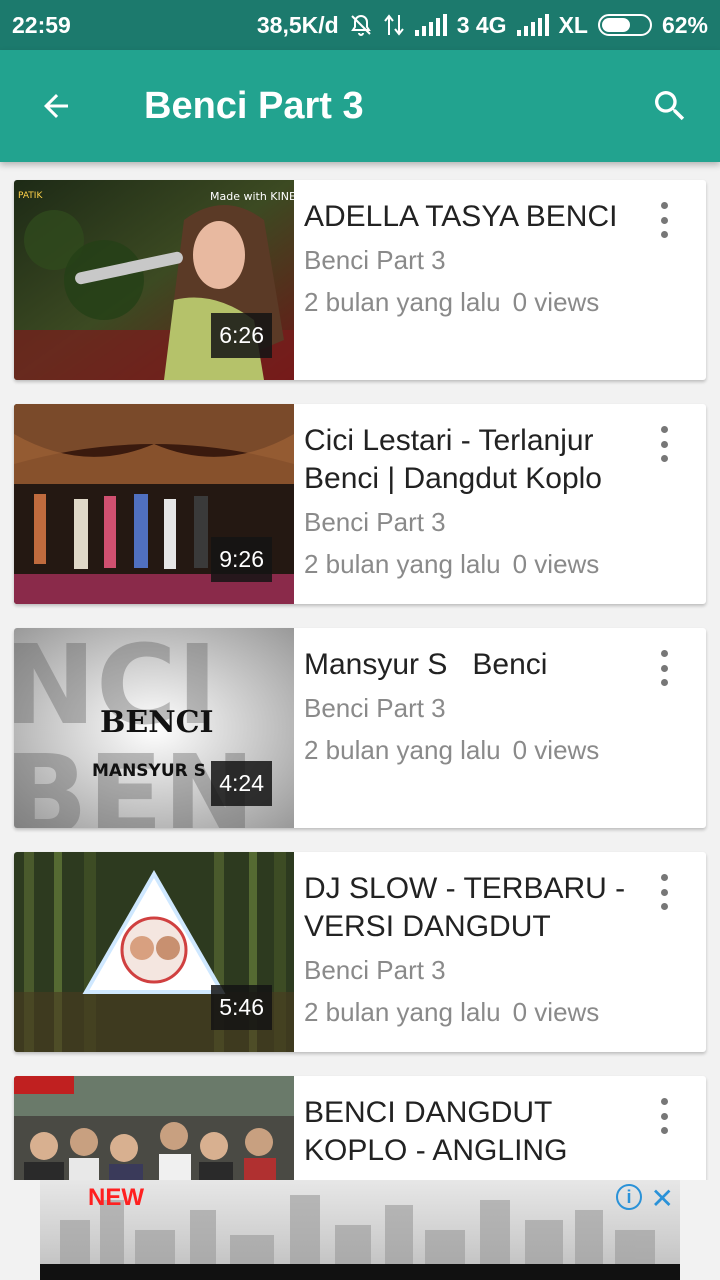  Describe the element at coordinates (684, 24) in the screenshot. I see `battery-percent: 62%` at that location.